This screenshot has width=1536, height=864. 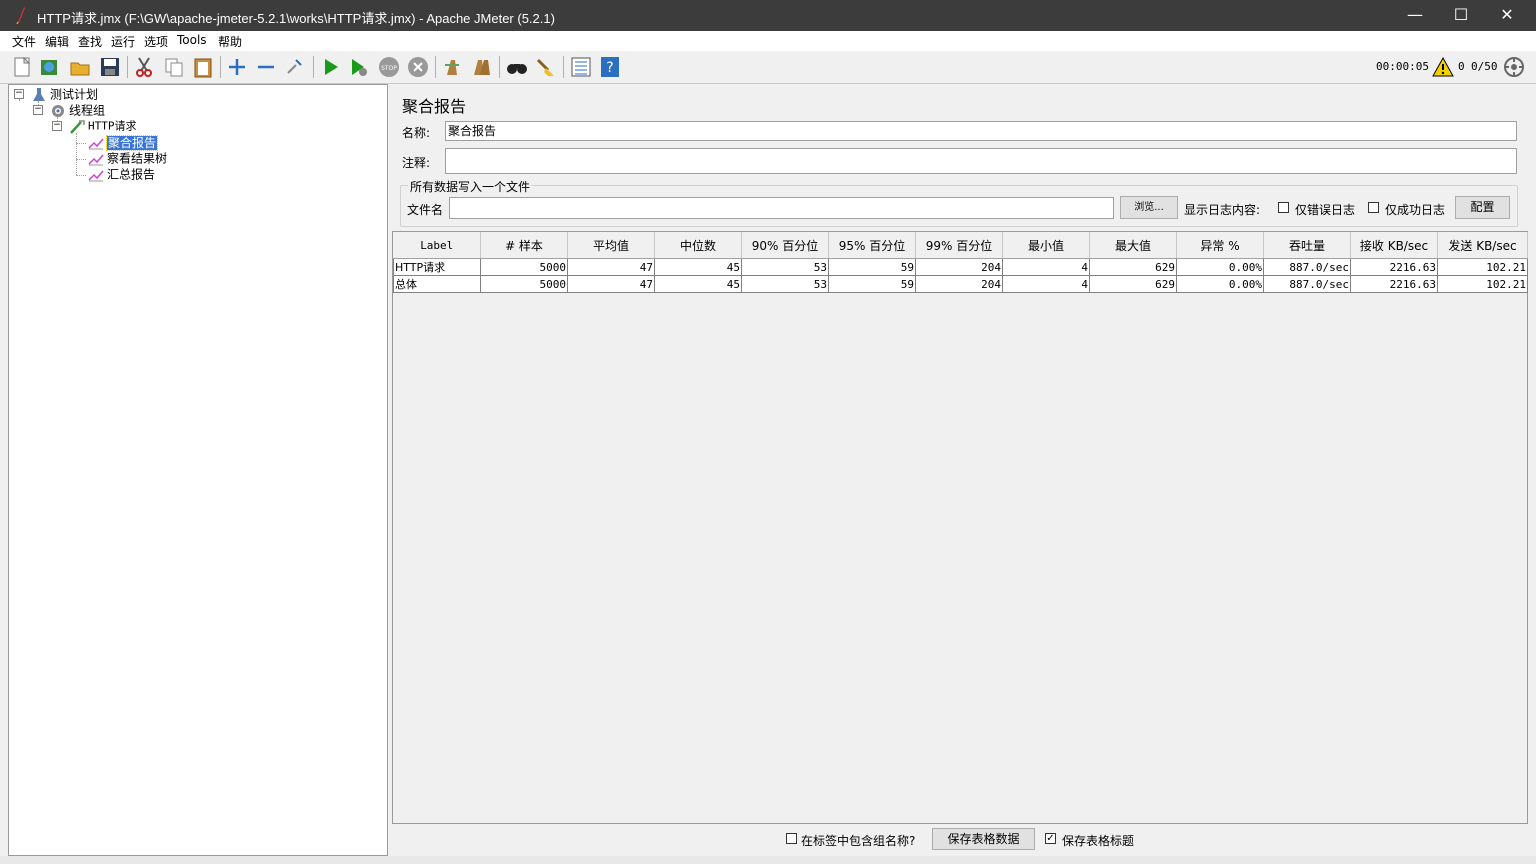 I want to click on column-header-max: 最大值, so click(x=1133, y=245).